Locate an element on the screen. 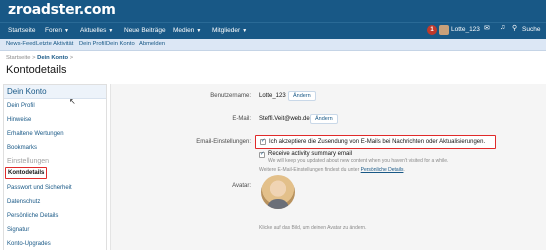  sidebar-item-konto-upgrades: Konto-Upgrades is located at coordinates (29, 244).